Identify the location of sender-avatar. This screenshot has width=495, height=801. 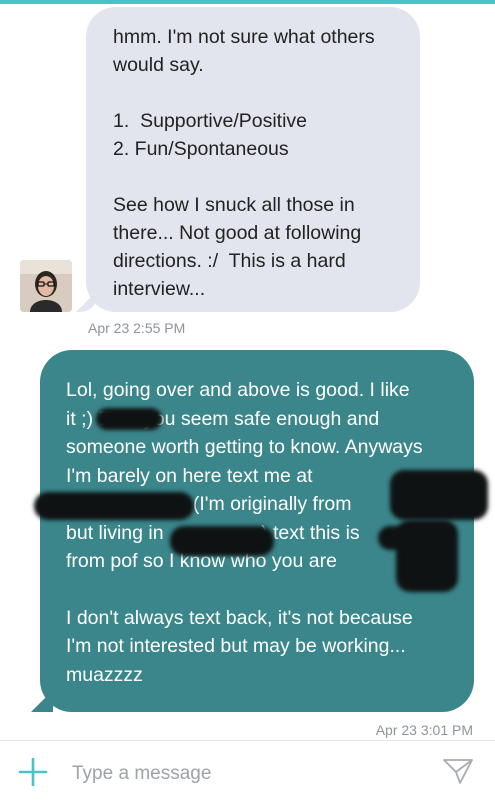
(46, 286).